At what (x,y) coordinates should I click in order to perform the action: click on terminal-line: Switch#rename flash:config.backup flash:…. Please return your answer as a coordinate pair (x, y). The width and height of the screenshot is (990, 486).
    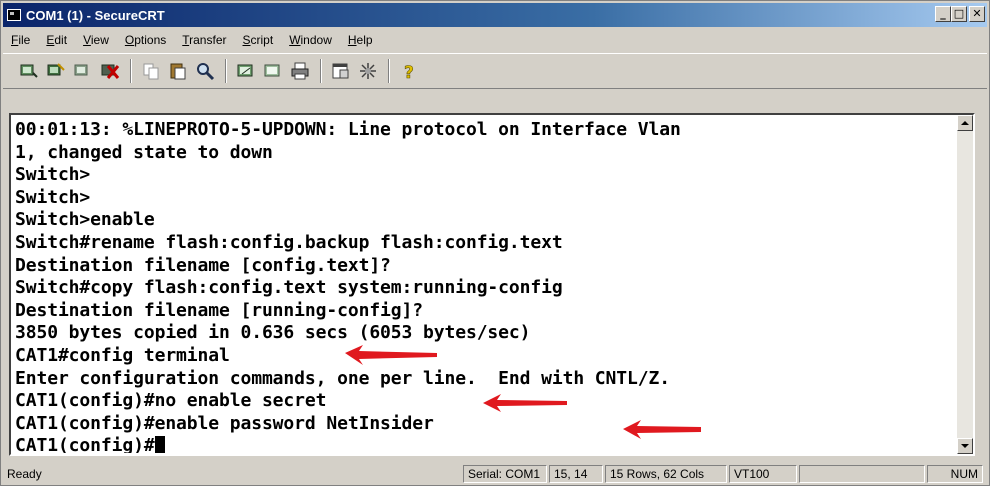
    Looking at the image, I should click on (289, 242).